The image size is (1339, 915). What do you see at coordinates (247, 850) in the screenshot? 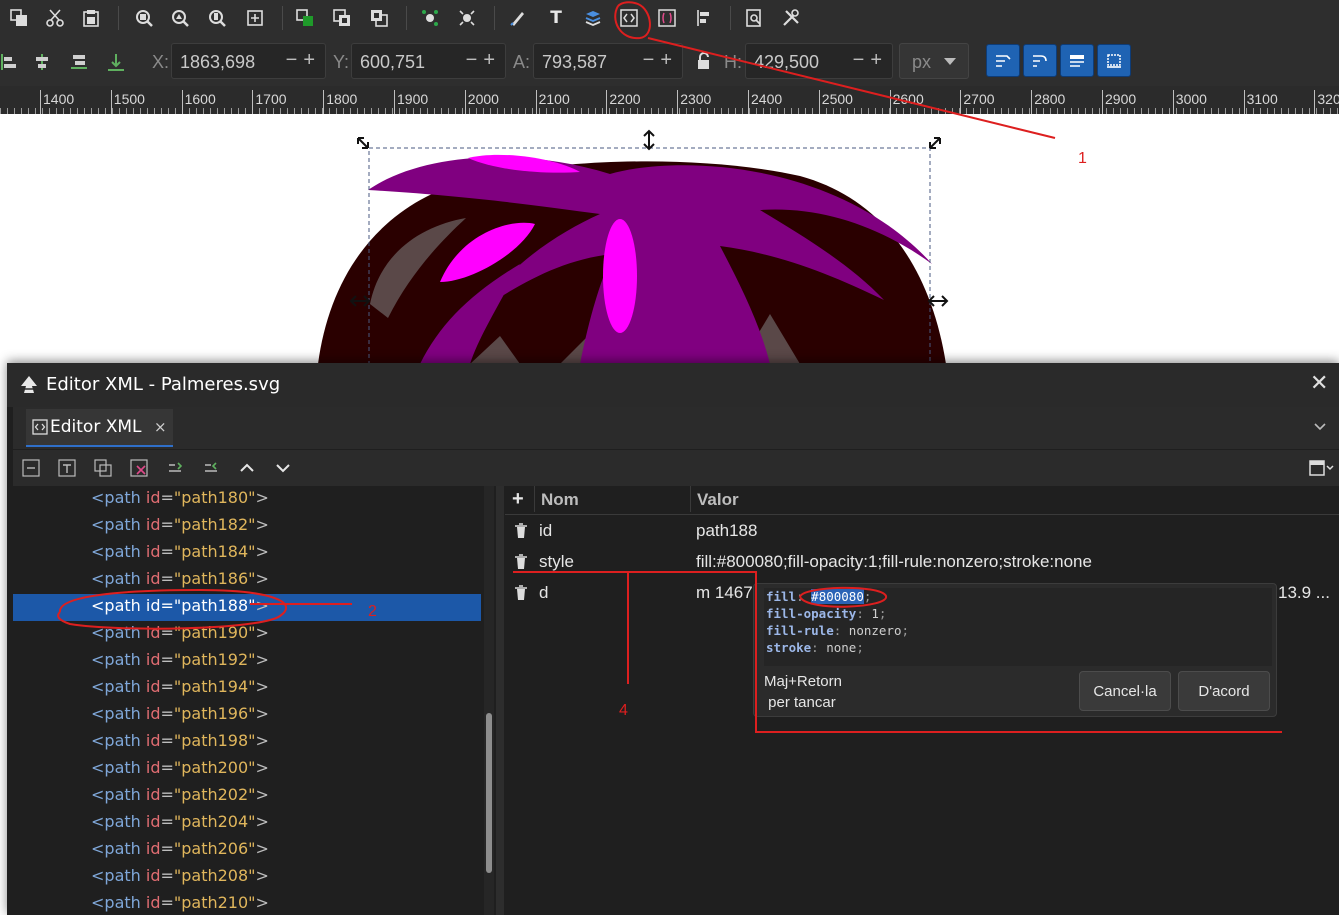
I see `xml-node-row: <path id="path206">` at bounding box center [247, 850].